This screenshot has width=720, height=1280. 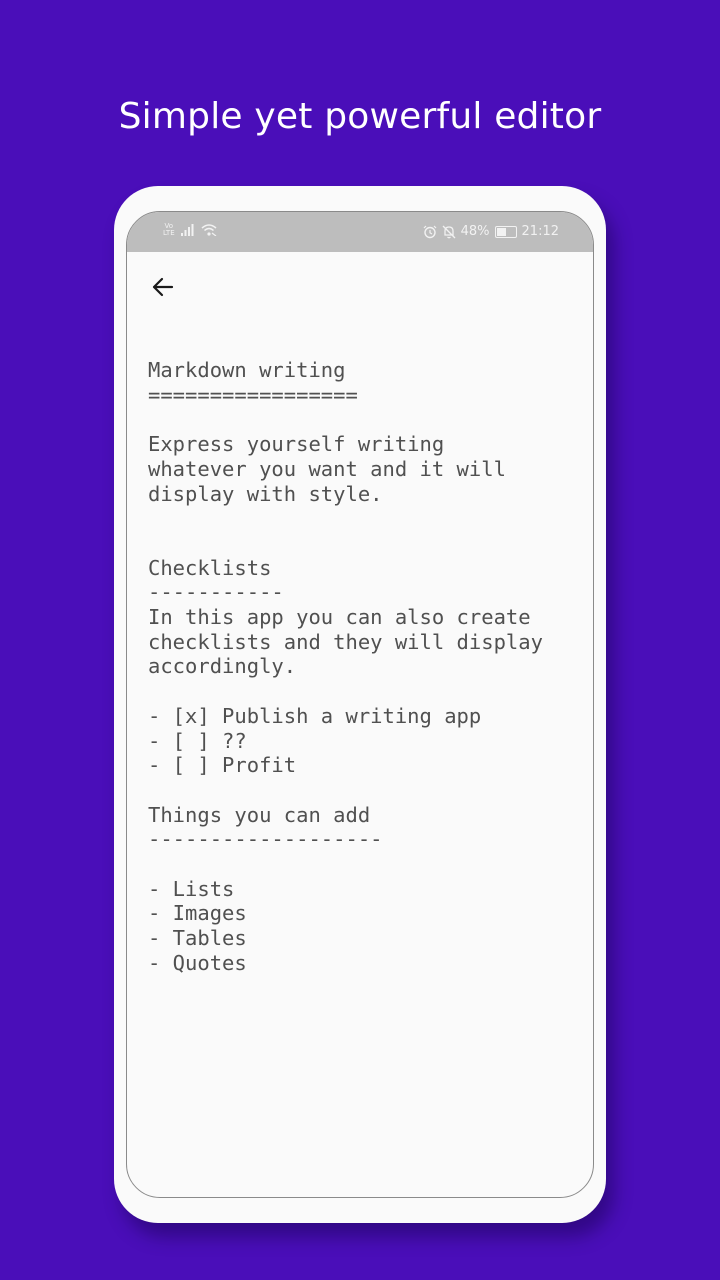 I want to click on back-arrow-icon, so click(x=163, y=287).